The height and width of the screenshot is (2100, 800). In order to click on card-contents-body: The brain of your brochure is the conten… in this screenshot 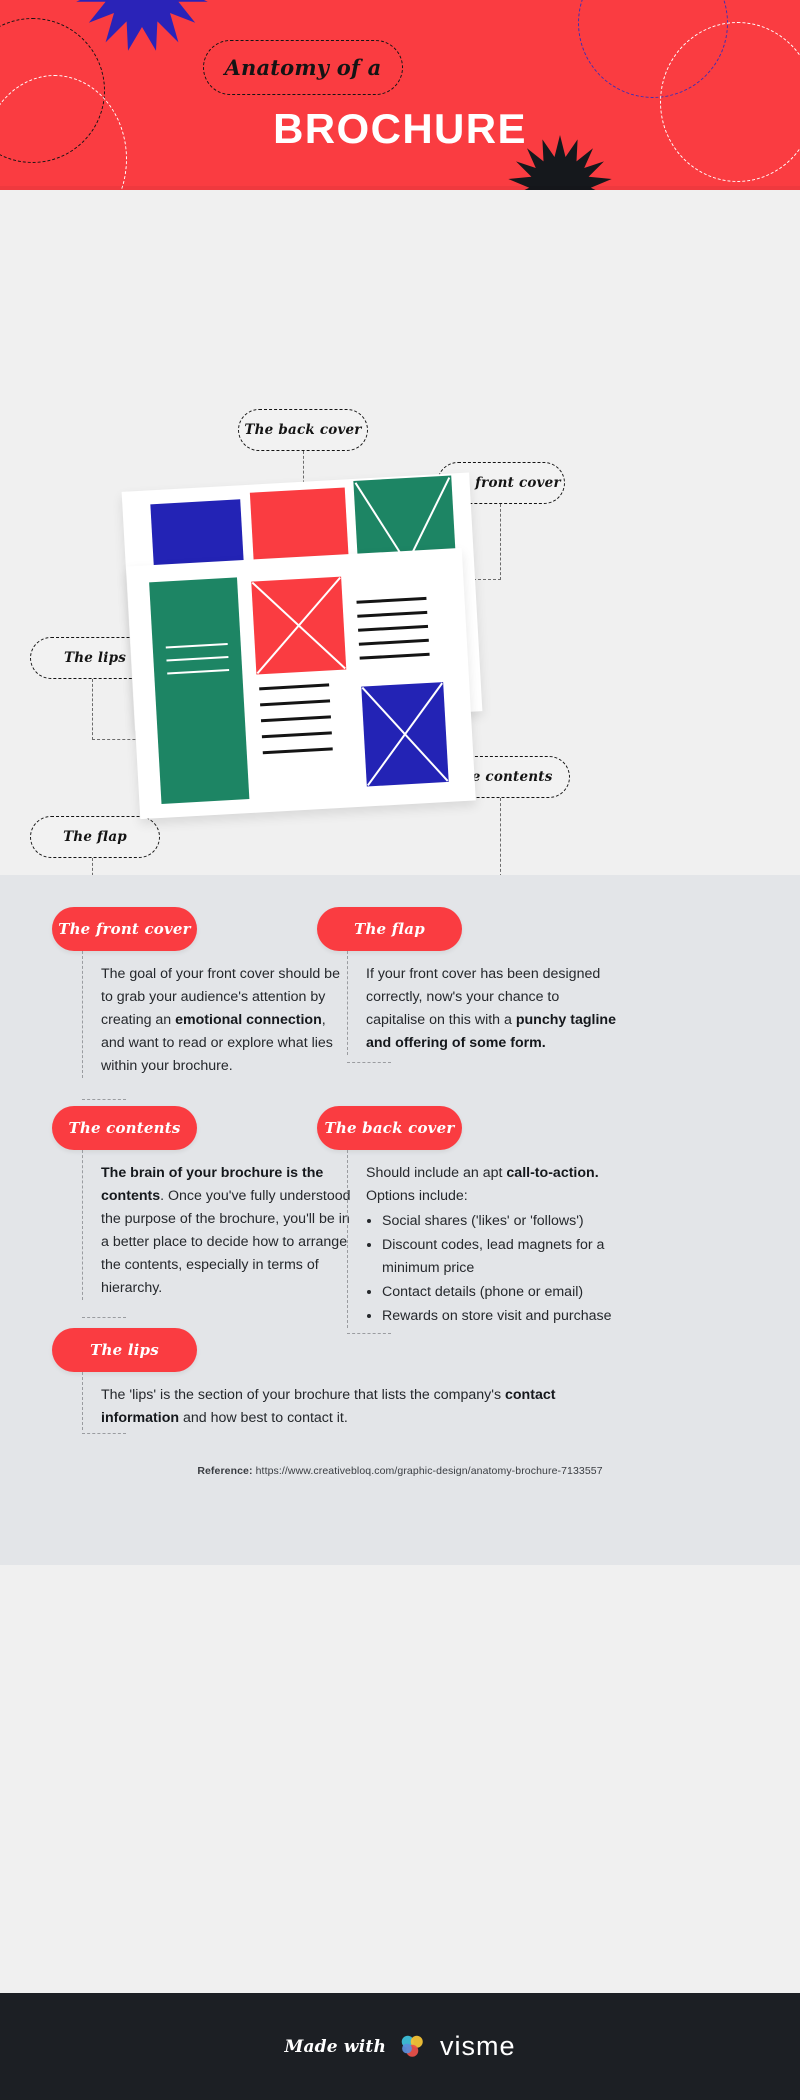, I will do `click(217, 1225)`.